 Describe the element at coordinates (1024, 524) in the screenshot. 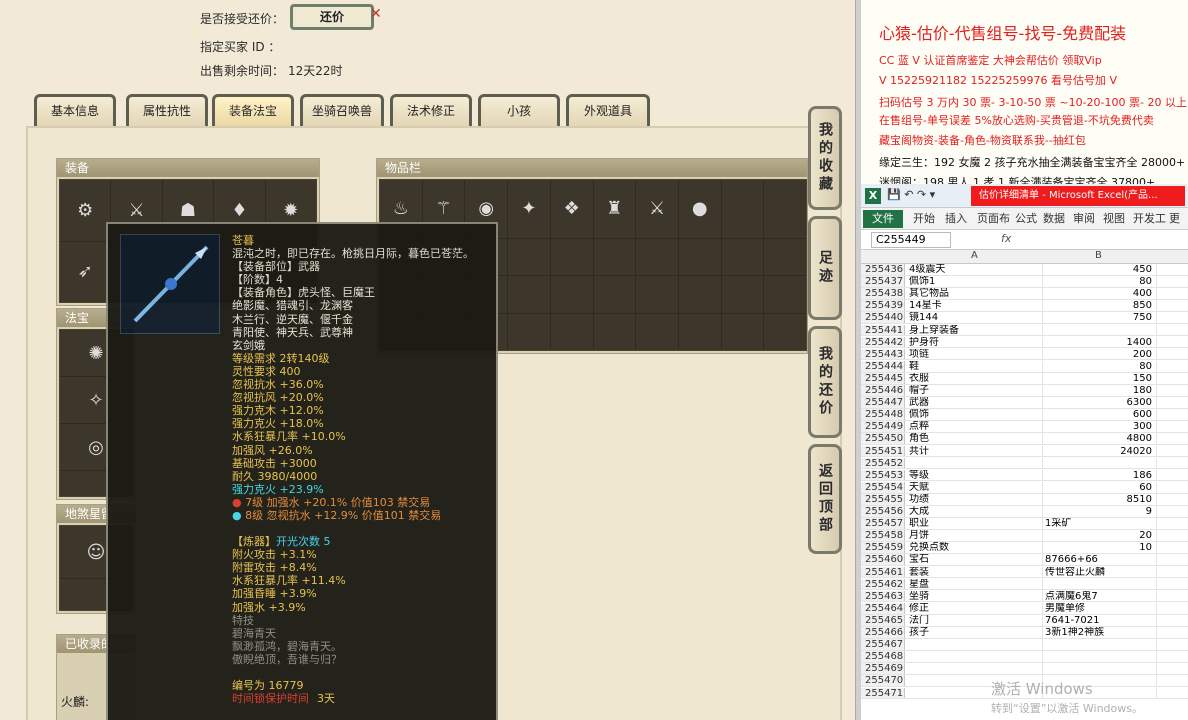

I see `table-row: 255457 职业 1采矿` at that location.